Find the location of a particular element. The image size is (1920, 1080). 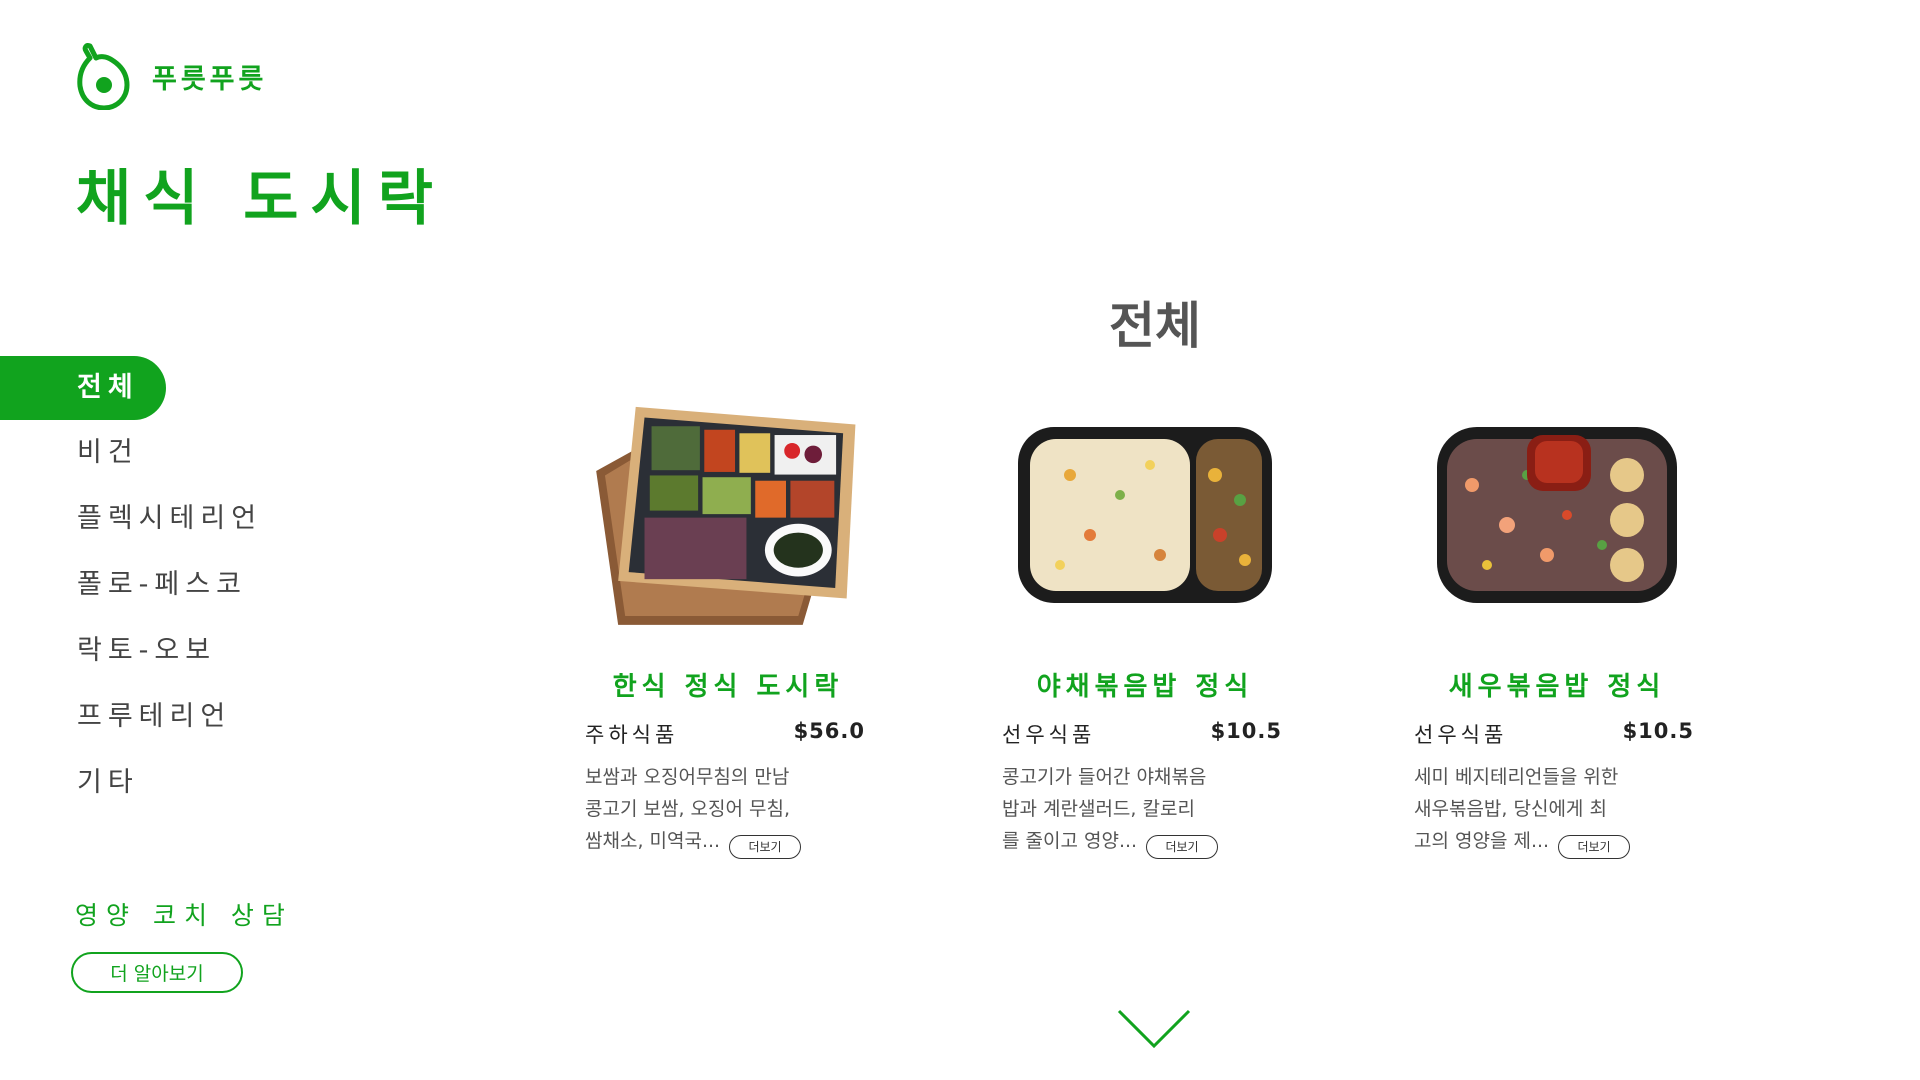

nav-item-lacto-ovo: 락토-오보 is located at coordinates (160, 651).